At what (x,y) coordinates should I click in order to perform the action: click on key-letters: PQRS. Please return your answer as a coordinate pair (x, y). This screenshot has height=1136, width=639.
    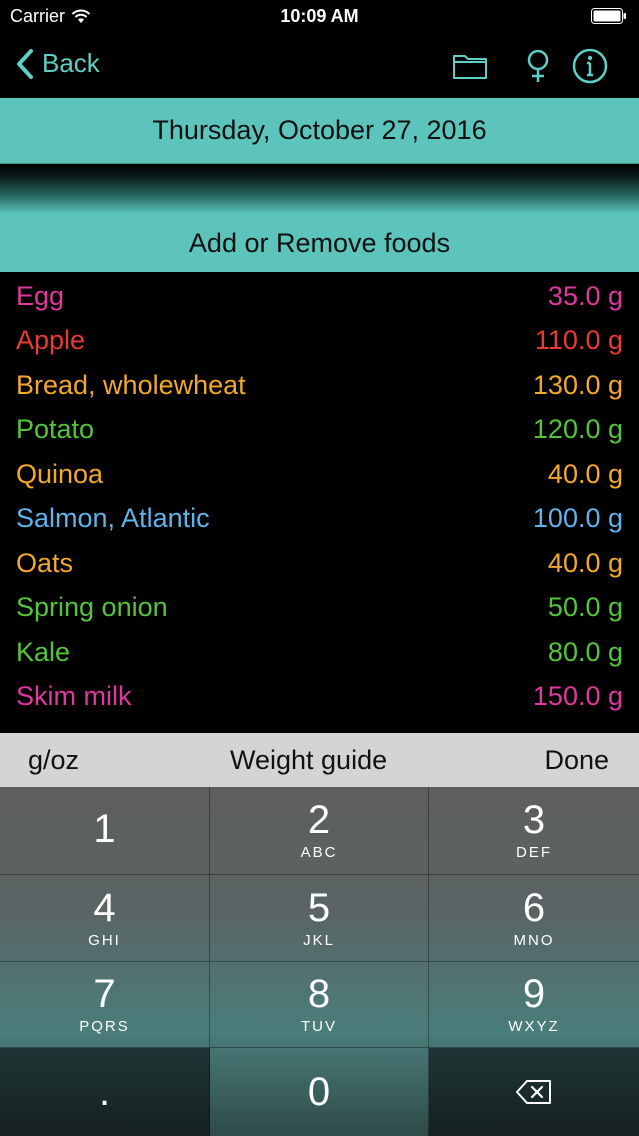
    Looking at the image, I should click on (104, 1026).